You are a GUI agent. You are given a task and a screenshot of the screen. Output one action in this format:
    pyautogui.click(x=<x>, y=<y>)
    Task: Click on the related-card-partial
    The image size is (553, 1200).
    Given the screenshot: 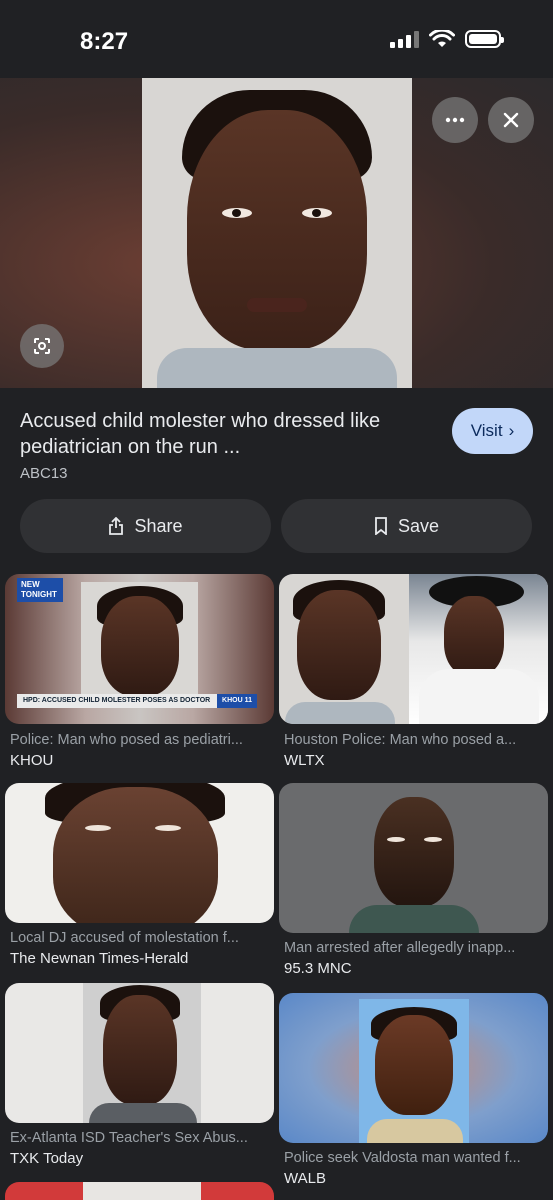 What is the action you would take?
    pyautogui.click(x=139, y=1191)
    